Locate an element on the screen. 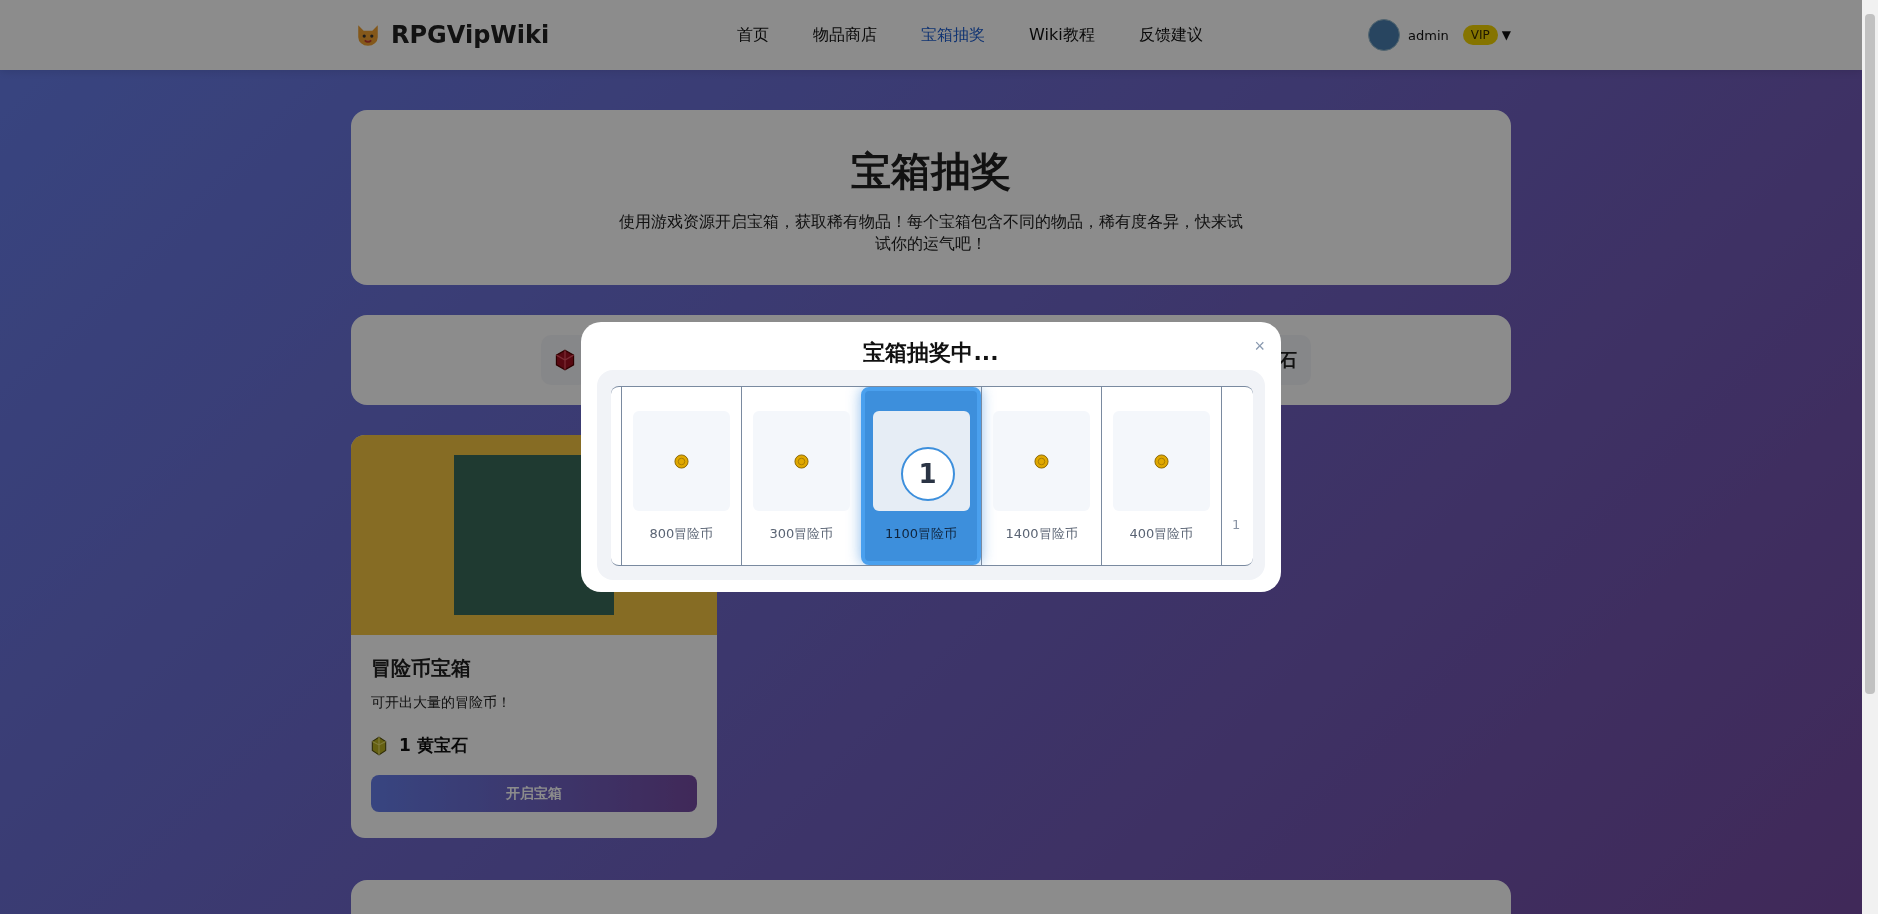 The width and height of the screenshot is (1878, 914). item-label: 1 is located at coordinates (1237, 524).